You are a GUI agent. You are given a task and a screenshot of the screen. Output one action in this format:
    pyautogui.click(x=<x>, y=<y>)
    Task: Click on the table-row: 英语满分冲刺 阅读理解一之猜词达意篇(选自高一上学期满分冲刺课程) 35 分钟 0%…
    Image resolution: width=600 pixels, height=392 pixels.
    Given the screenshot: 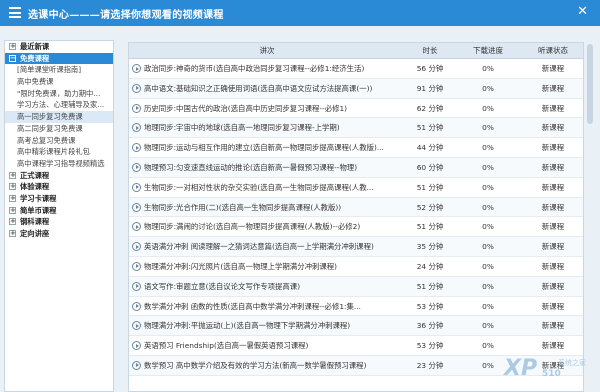 What is the action you would take?
    pyautogui.click(x=356, y=247)
    